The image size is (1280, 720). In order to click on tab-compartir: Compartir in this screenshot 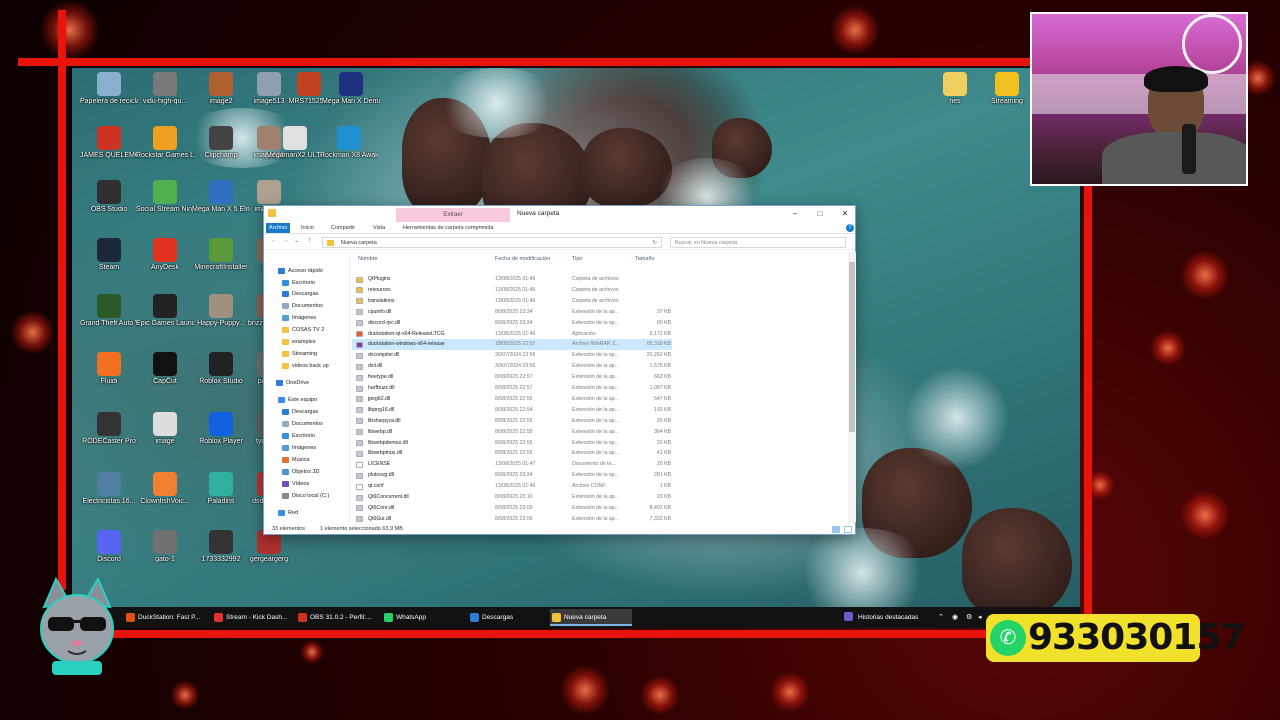, I will do `click(343, 228)`.